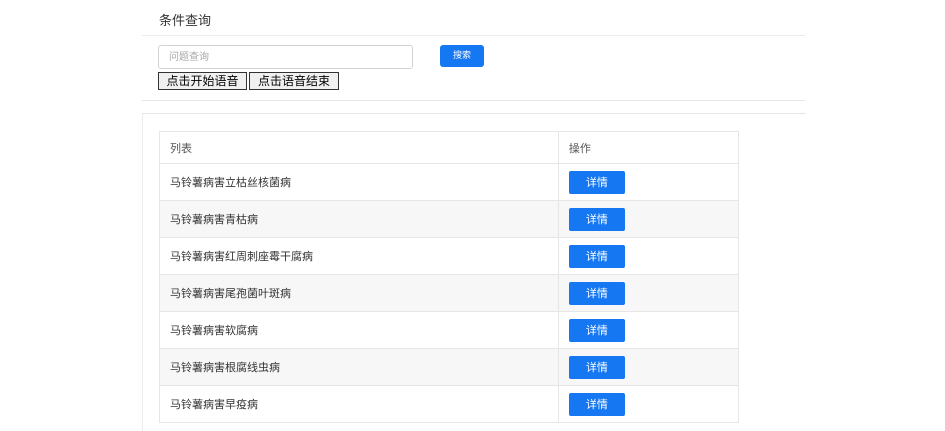  Describe the element at coordinates (359, 367) in the screenshot. I see `disease-name: 马铃薯病害根腐线虫病` at that location.